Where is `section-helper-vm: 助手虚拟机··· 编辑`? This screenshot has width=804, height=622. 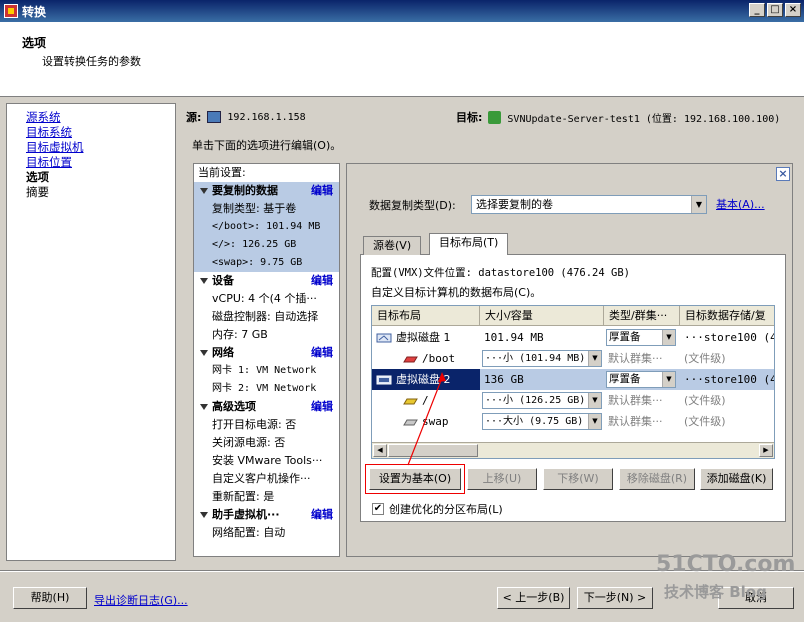
section-helper-vm: 助手虚拟机··· 编辑 is located at coordinates (266, 515).